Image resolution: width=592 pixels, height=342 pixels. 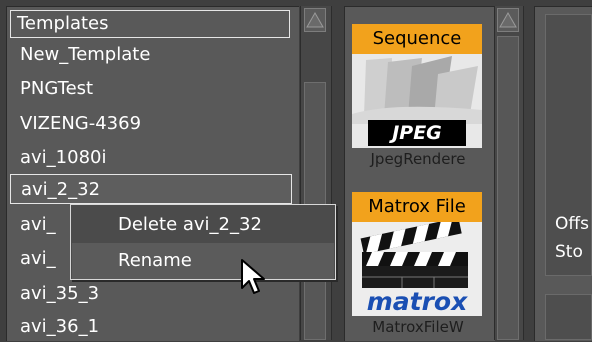 What do you see at coordinates (151, 124) in the screenshot?
I see `template-item-vizeng-4369: VIZENG-4369` at bounding box center [151, 124].